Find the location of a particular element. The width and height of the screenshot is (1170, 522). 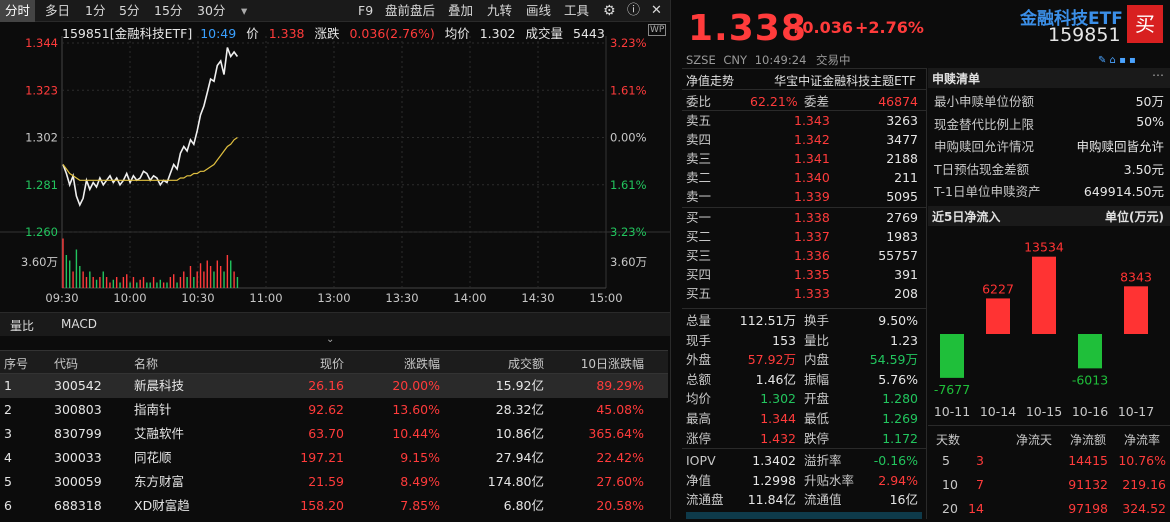

flow-days: 5 is located at coordinates (946, 460).